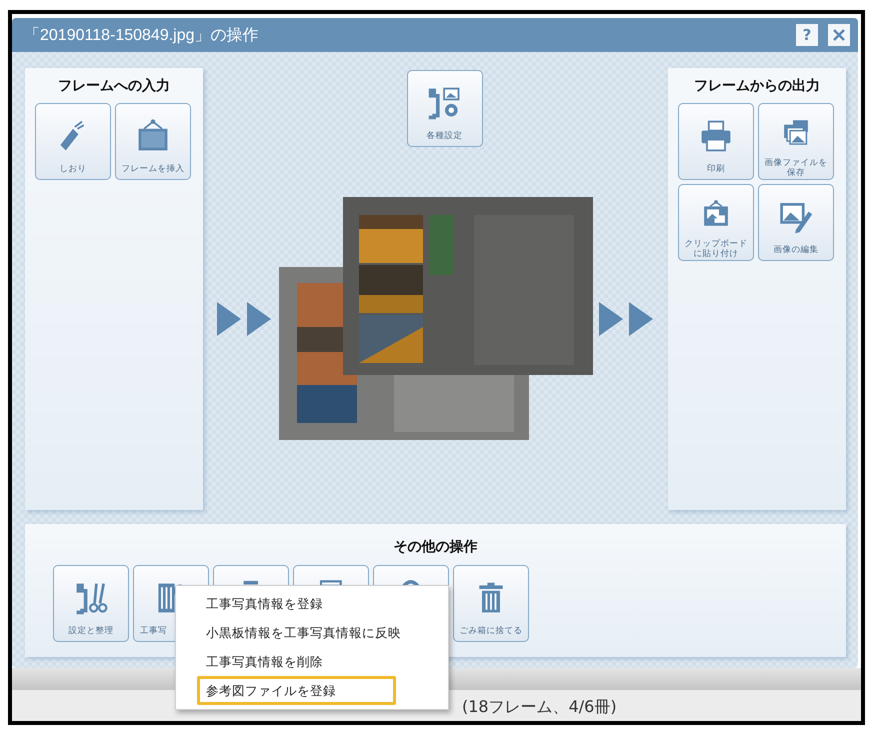  What do you see at coordinates (73, 141) in the screenshot?
I see `action-button: しおり` at bounding box center [73, 141].